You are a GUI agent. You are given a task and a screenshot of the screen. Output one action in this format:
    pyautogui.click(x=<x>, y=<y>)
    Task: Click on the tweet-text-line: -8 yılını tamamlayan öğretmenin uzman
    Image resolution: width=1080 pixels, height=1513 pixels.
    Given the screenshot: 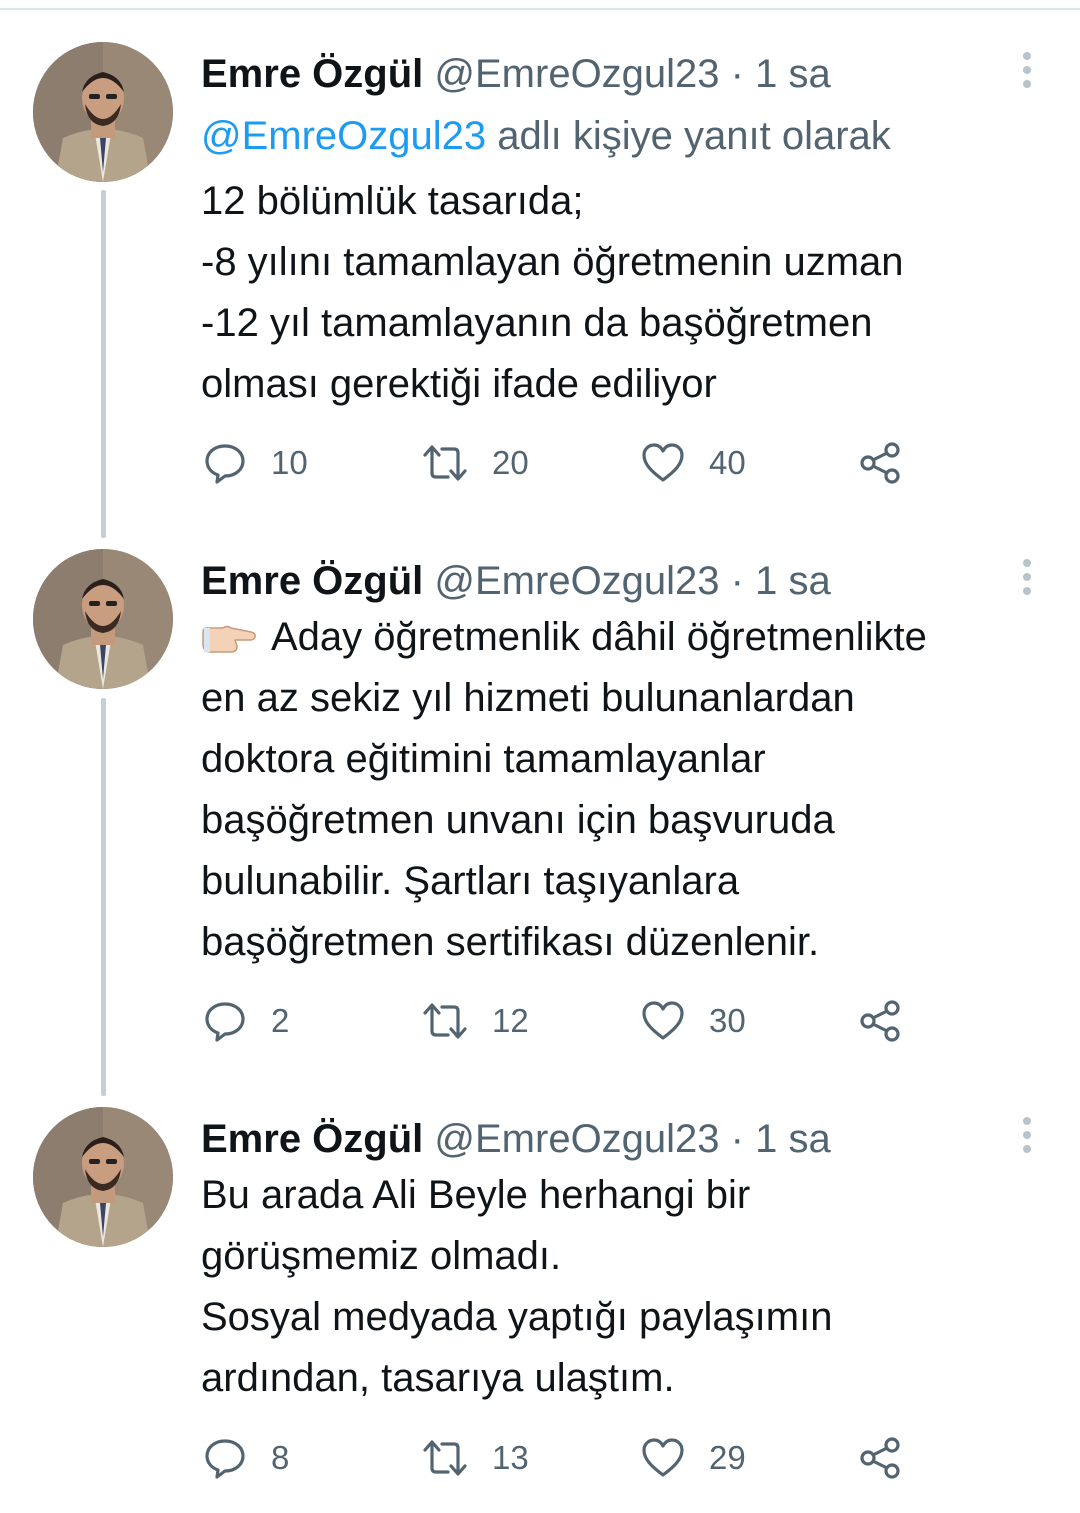 What is the action you would take?
    pyautogui.click(x=552, y=262)
    